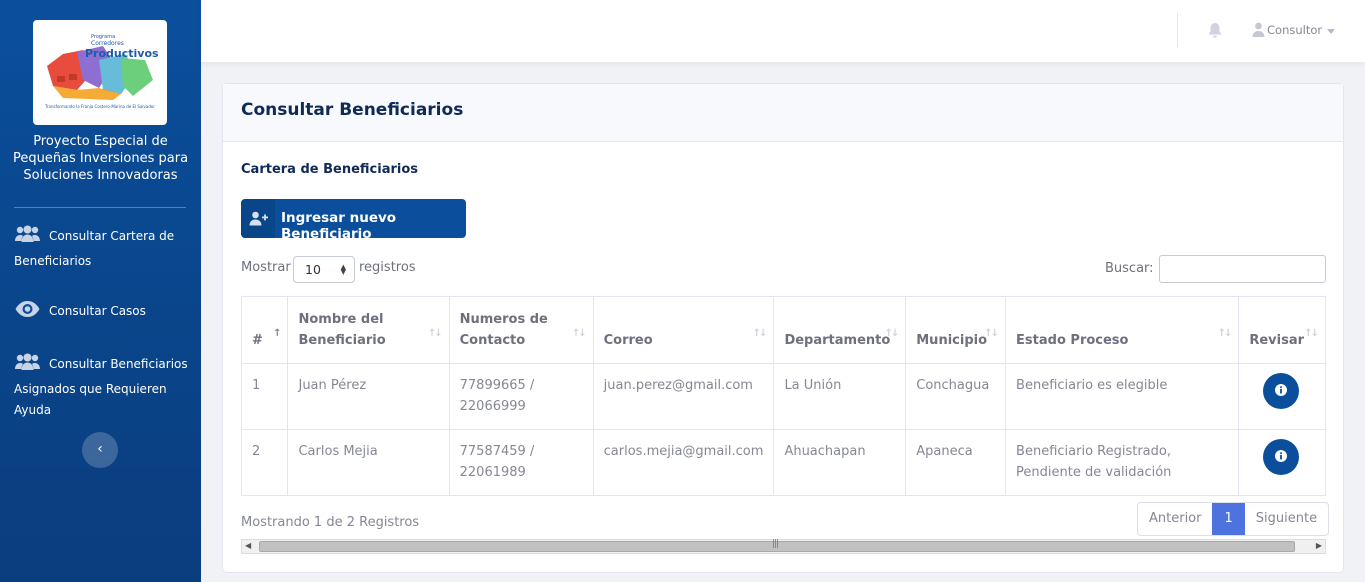 The image size is (1365, 582). Describe the element at coordinates (277, 333) in the screenshot. I see `sort-asc-icon: ↑` at that location.